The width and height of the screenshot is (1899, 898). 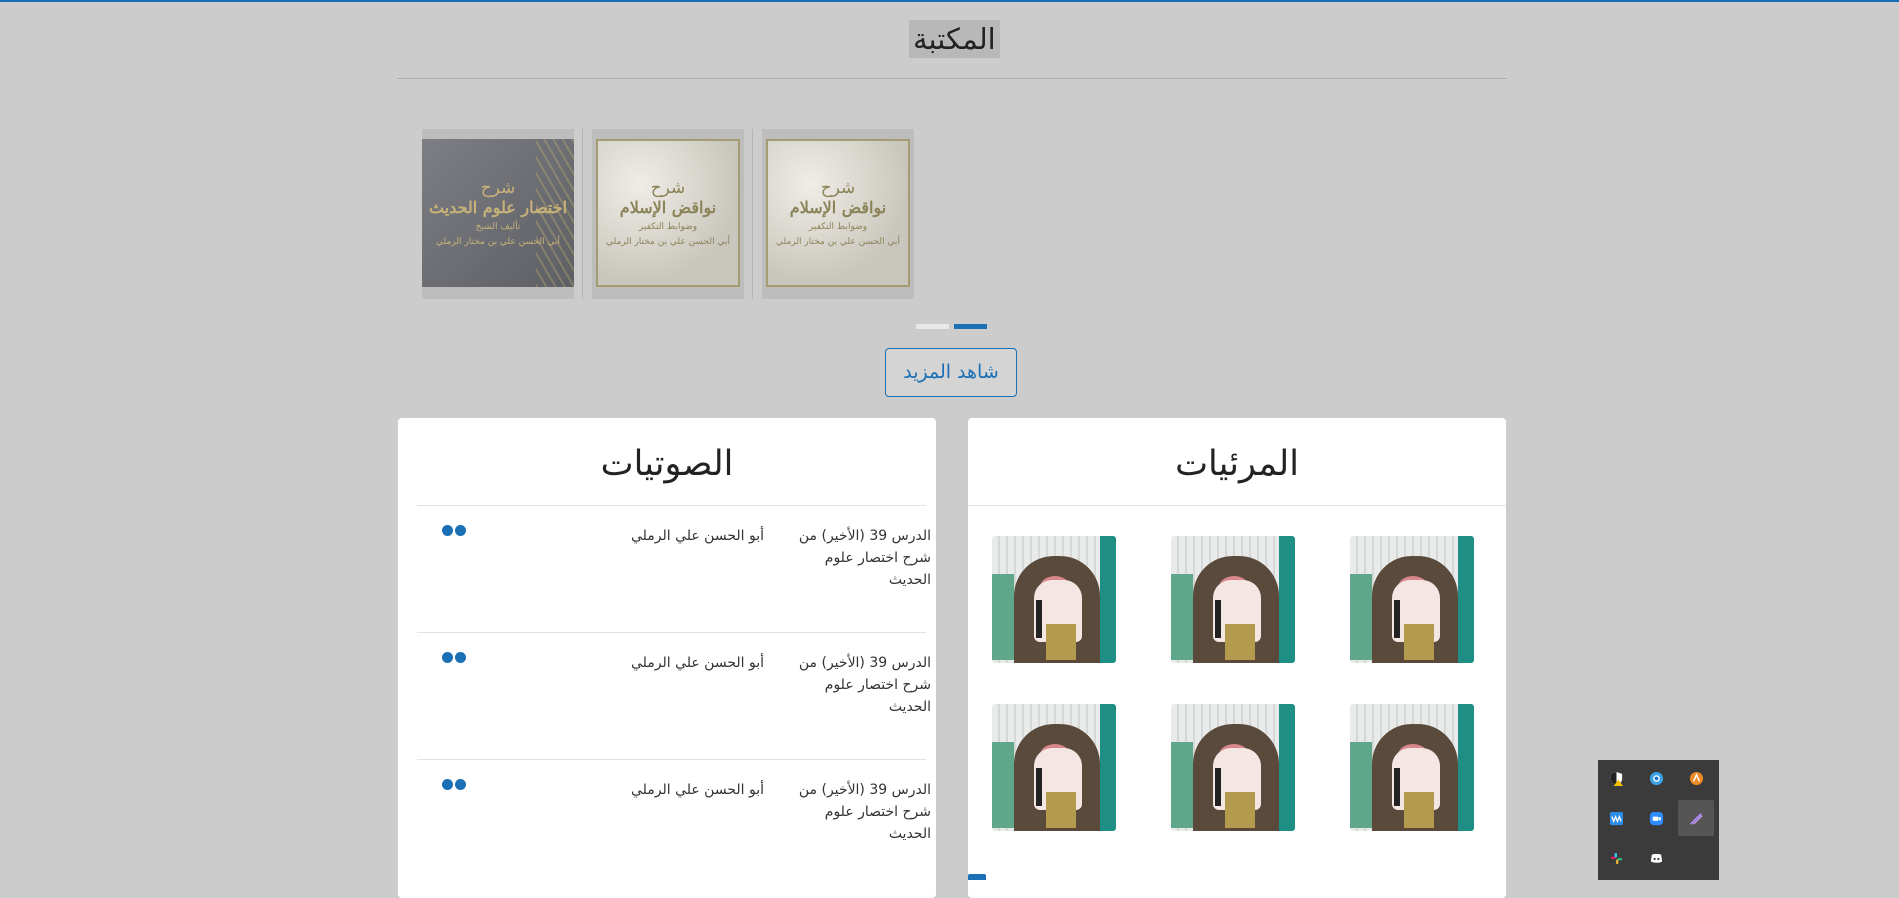 What do you see at coordinates (1696, 818) in the screenshot?
I see `pen-icon` at bounding box center [1696, 818].